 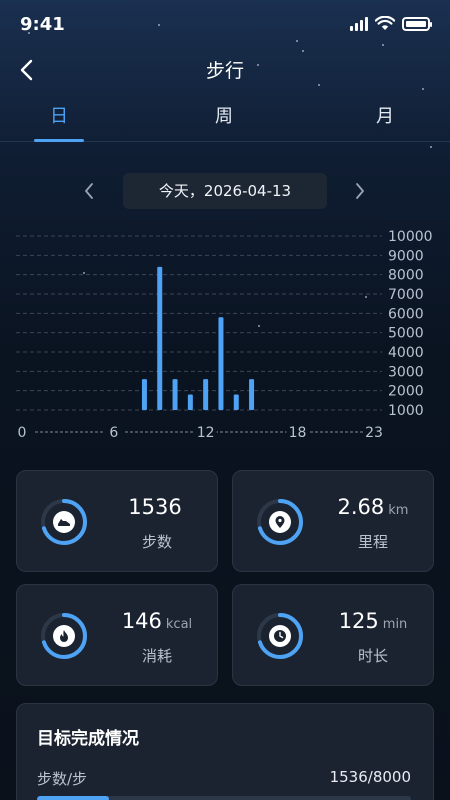 What do you see at coordinates (385, 115) in the screenshot?
I see `tab-month: 月` at bounding box center [385, 115].